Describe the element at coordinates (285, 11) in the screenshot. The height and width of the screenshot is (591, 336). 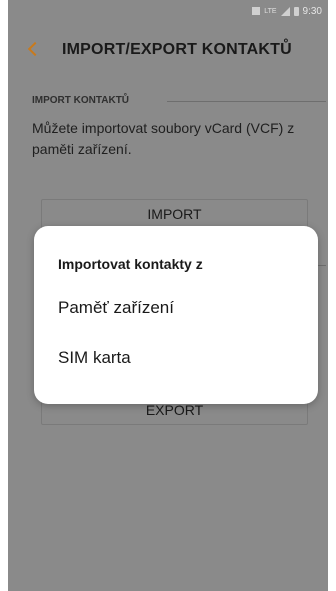
I see `signal-icon` at that location.